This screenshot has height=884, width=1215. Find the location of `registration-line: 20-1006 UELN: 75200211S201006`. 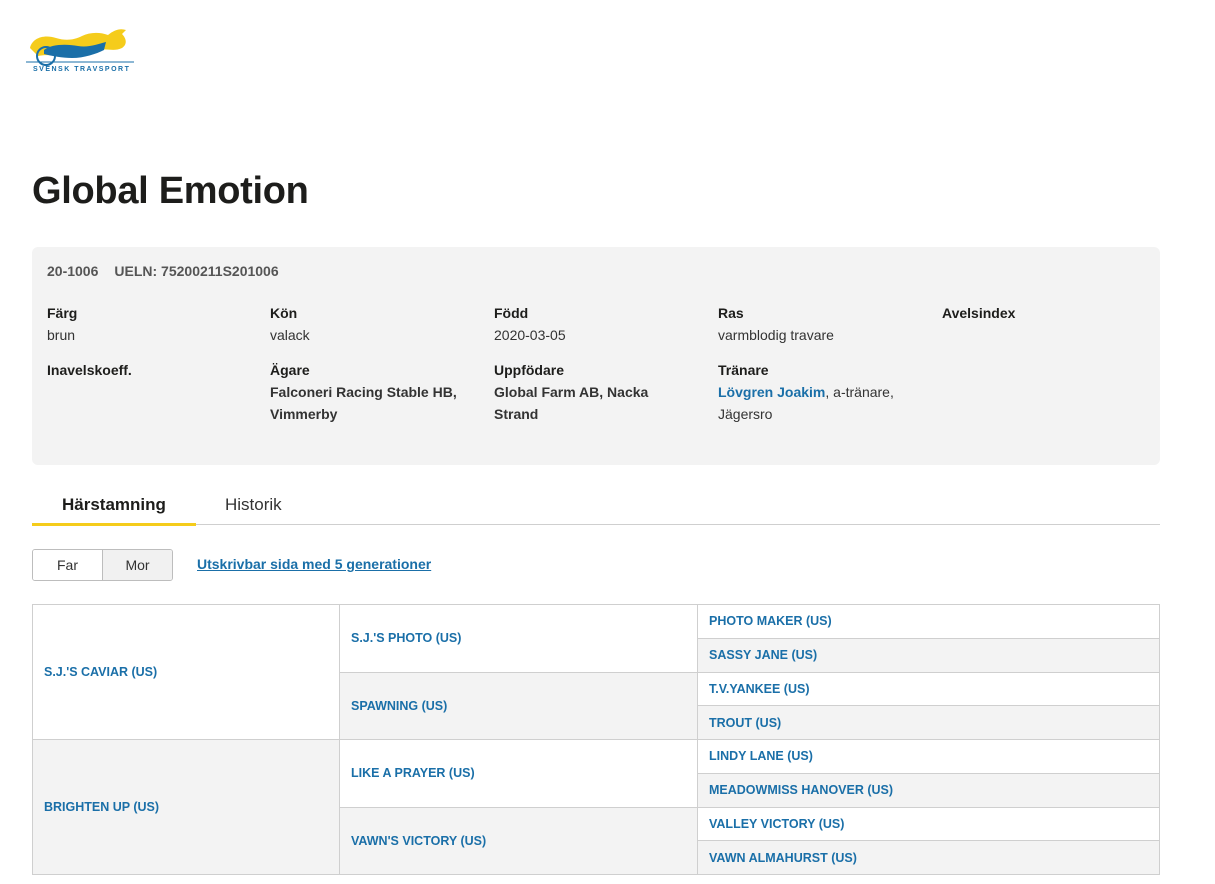

registration-line: 20-1006 UELN: 75200211S201006 is located at coordinates (163, 271).